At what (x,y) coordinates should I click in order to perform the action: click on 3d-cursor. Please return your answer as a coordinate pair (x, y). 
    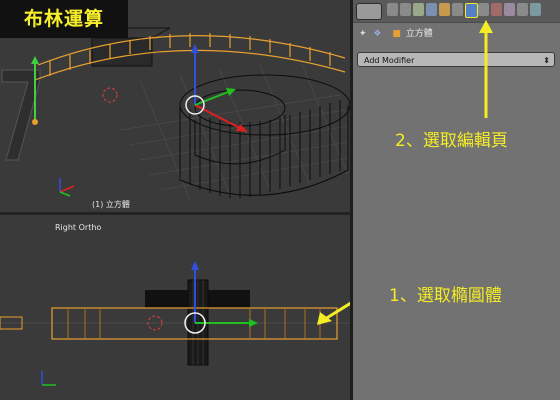
    Looking at the image, I should click on (110, 95).